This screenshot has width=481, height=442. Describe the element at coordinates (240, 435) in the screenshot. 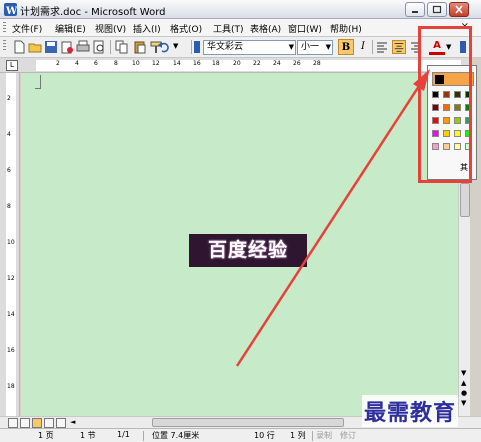

I see `status-bar: 1 页 1 节 1/1 位置 7.4厘米 10 行 1 列 录制 修订` at that location.